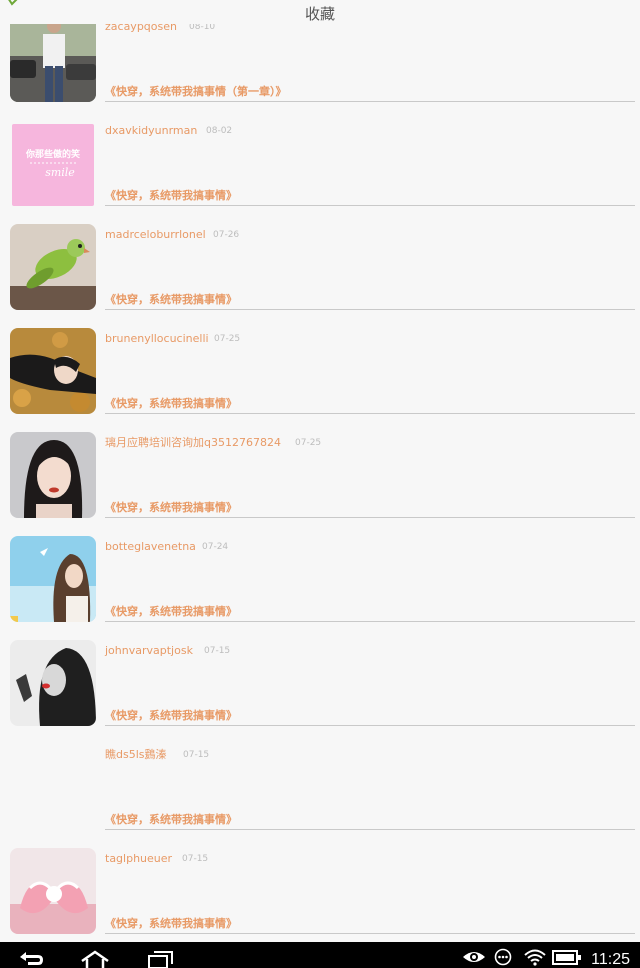 Image resolution: width=640 pixels, height=968 pixels. Describe the element at coordinates (31, 958) in the screenshot. I see `back-icon` at that location.